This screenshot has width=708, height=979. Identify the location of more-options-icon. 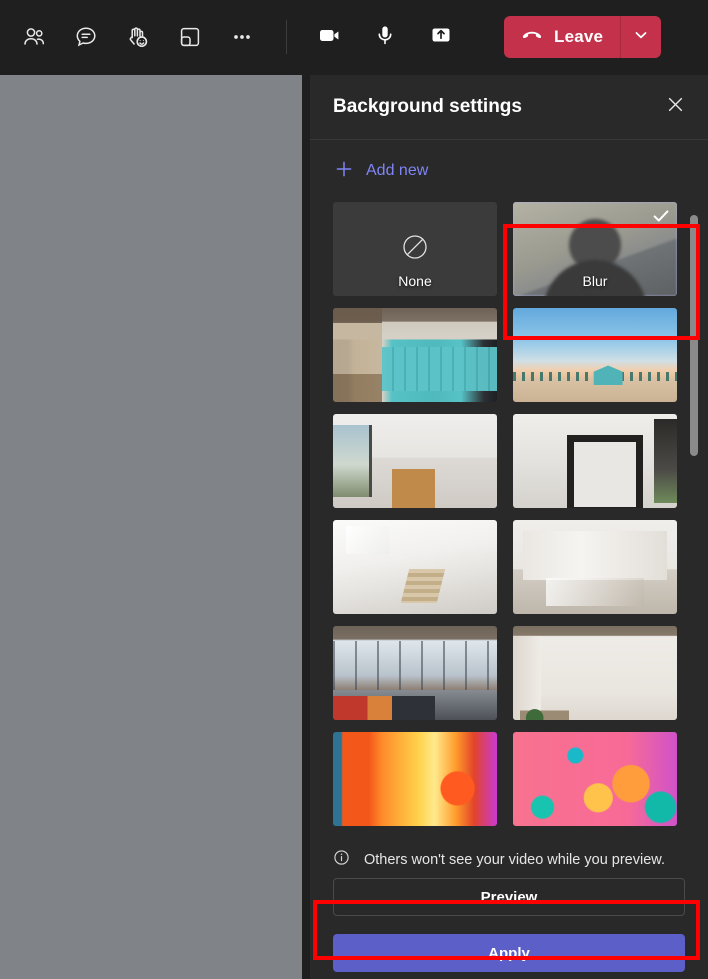
(242, 37).